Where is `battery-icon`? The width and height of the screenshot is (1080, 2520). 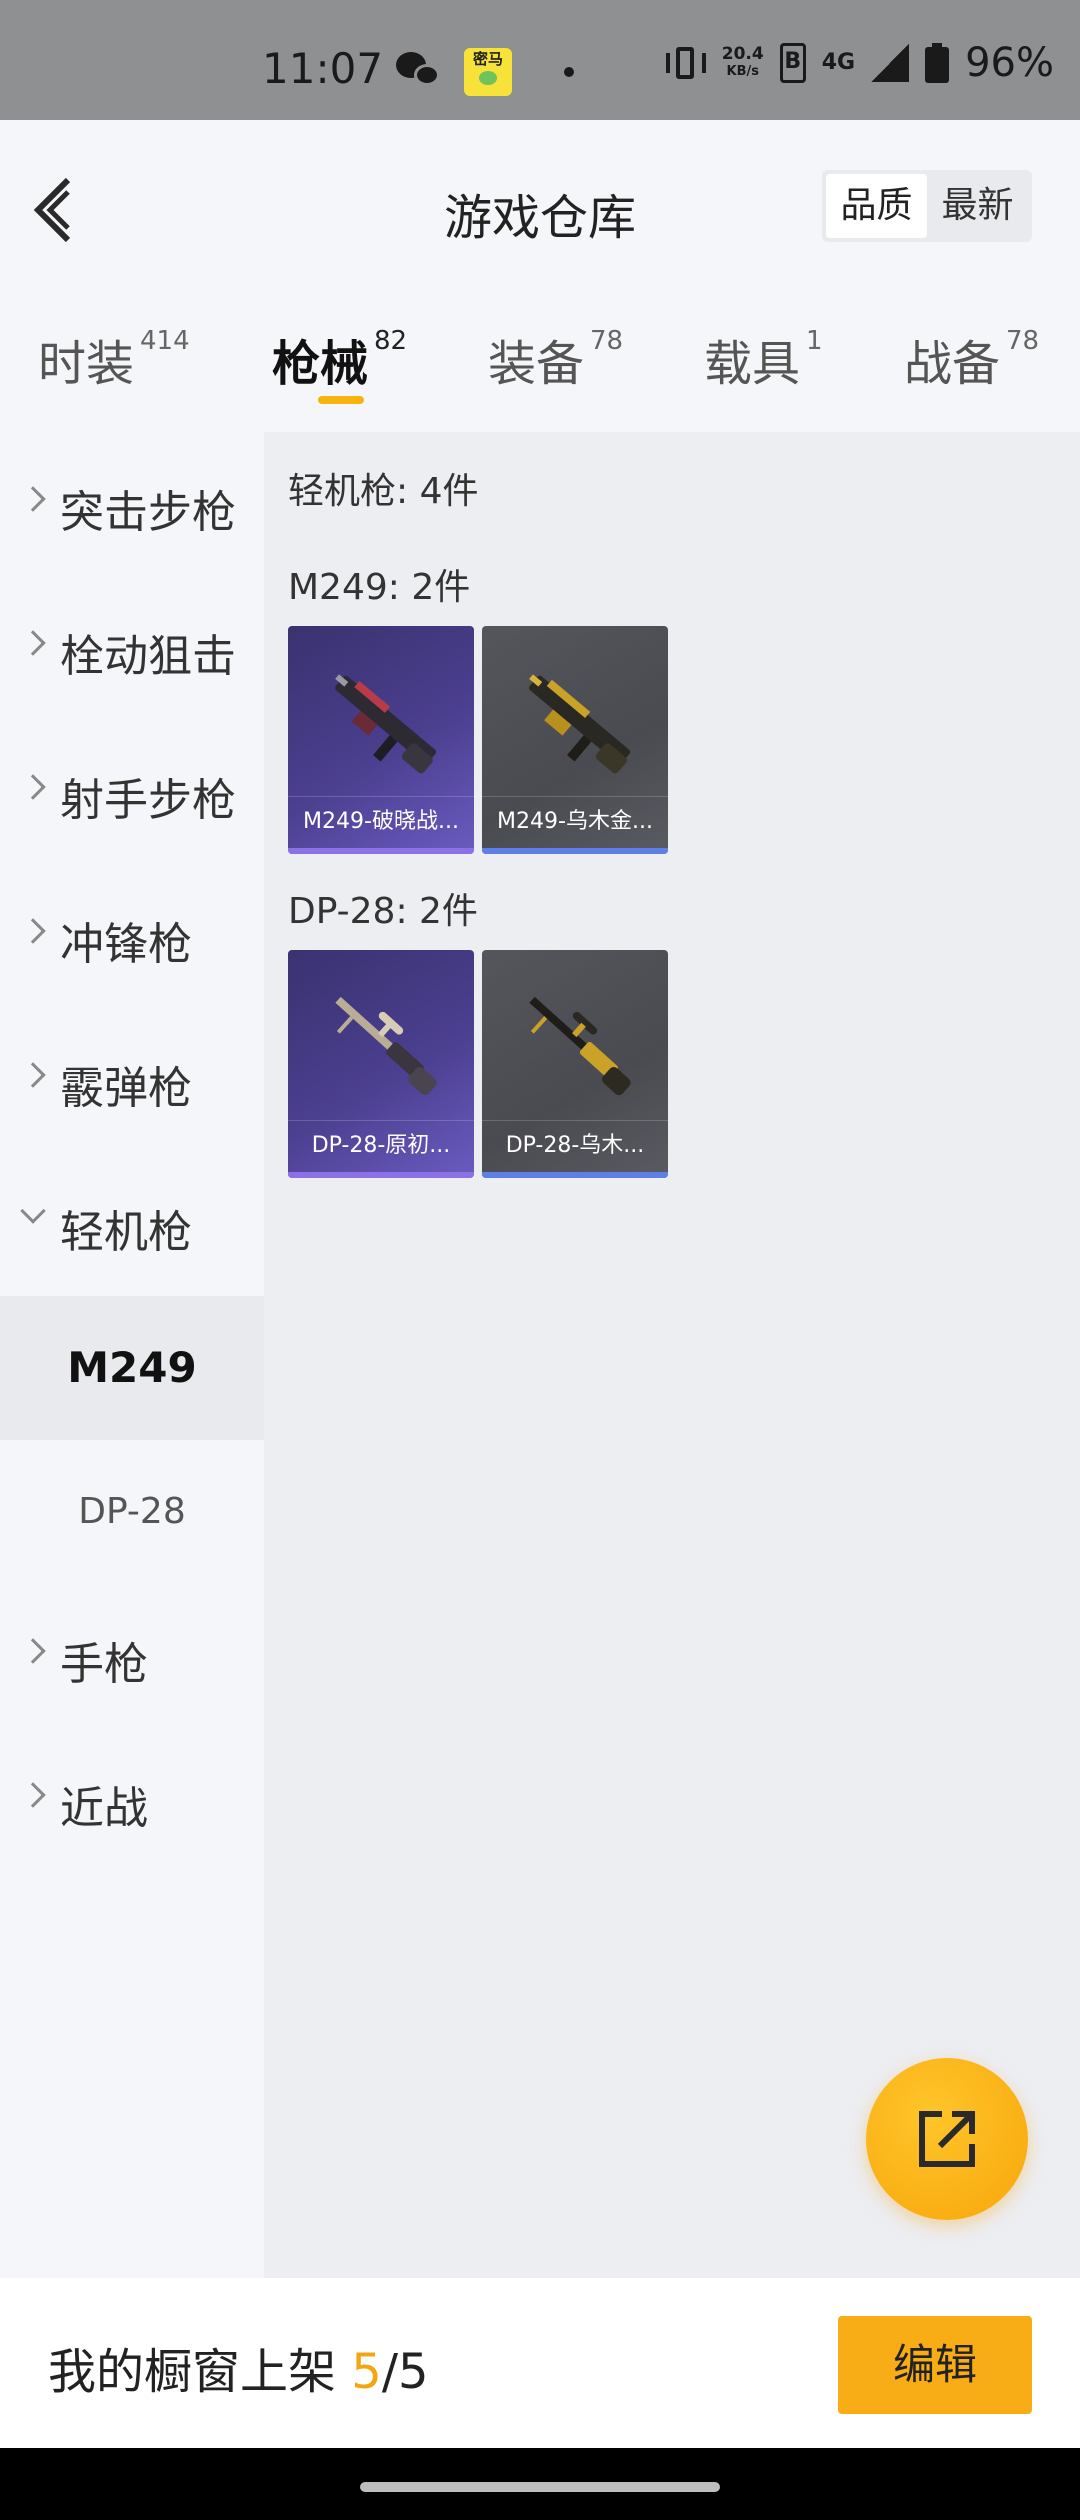 battery-icon is located at coordinates (937, 63).